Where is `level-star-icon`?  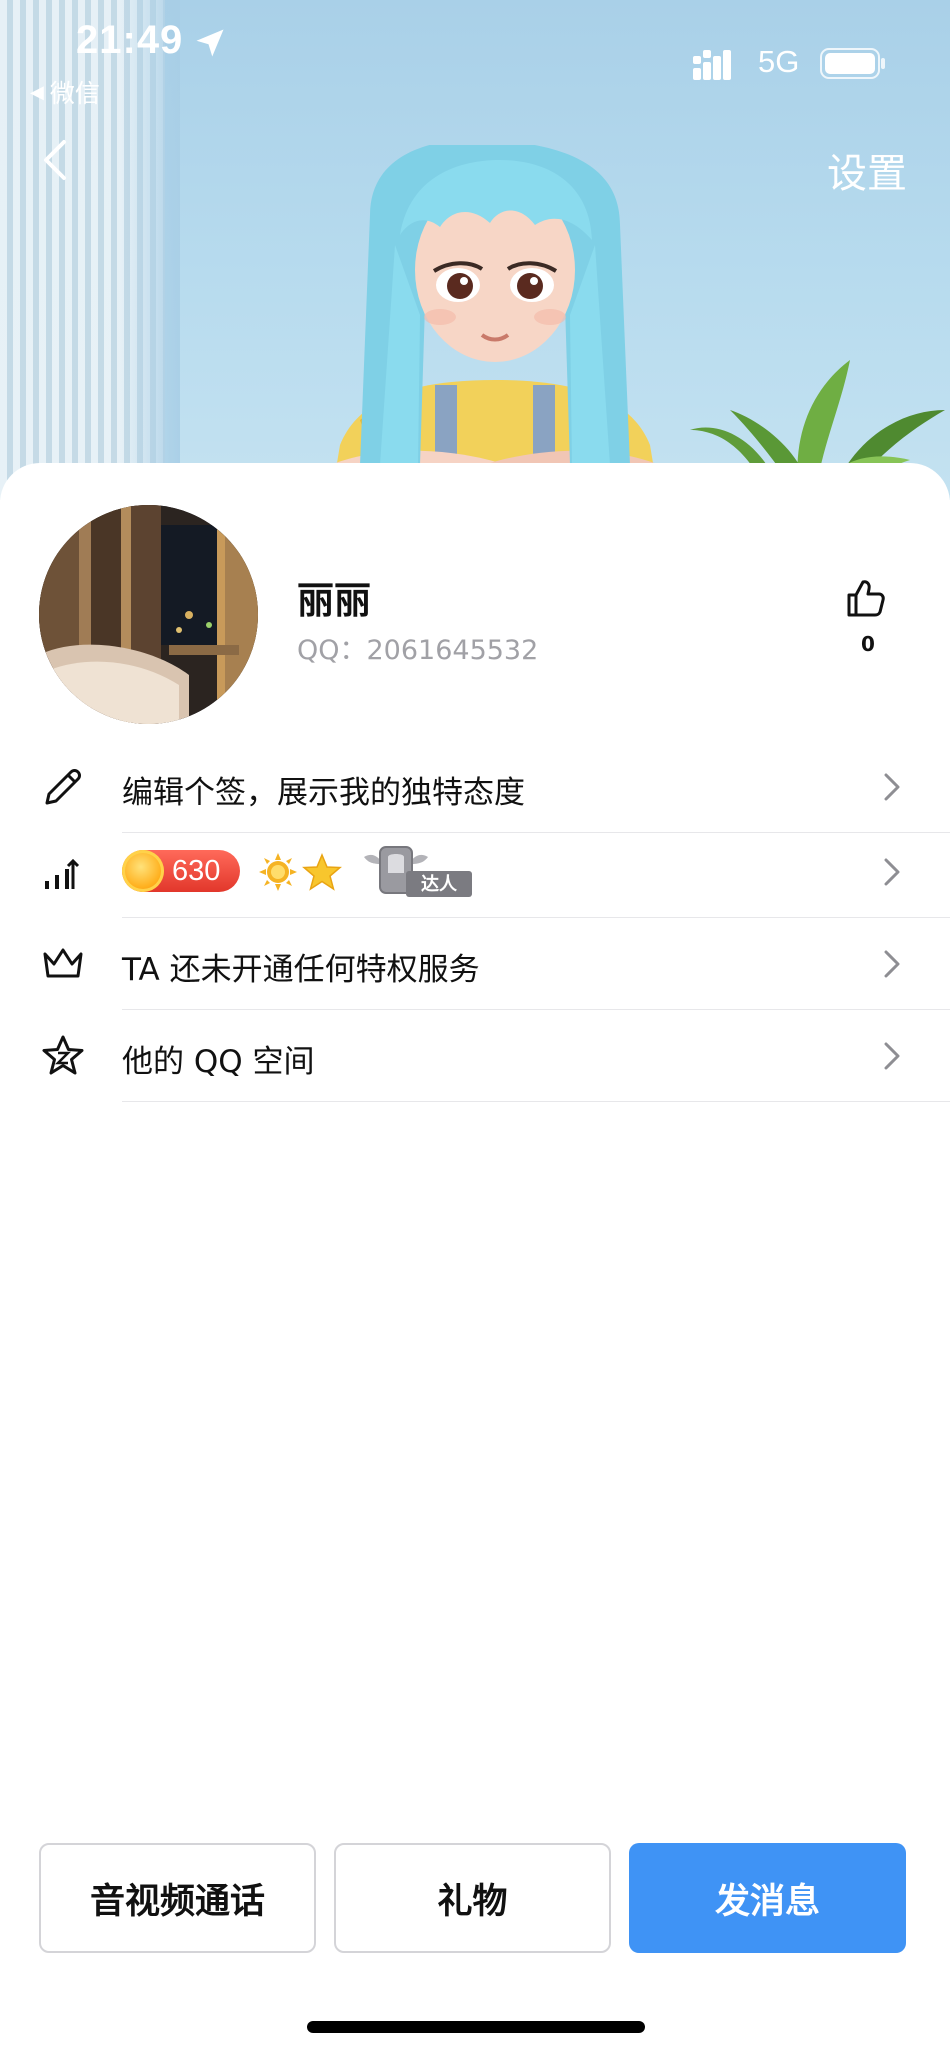
level-star-icon is located at coordinates (322, 872).